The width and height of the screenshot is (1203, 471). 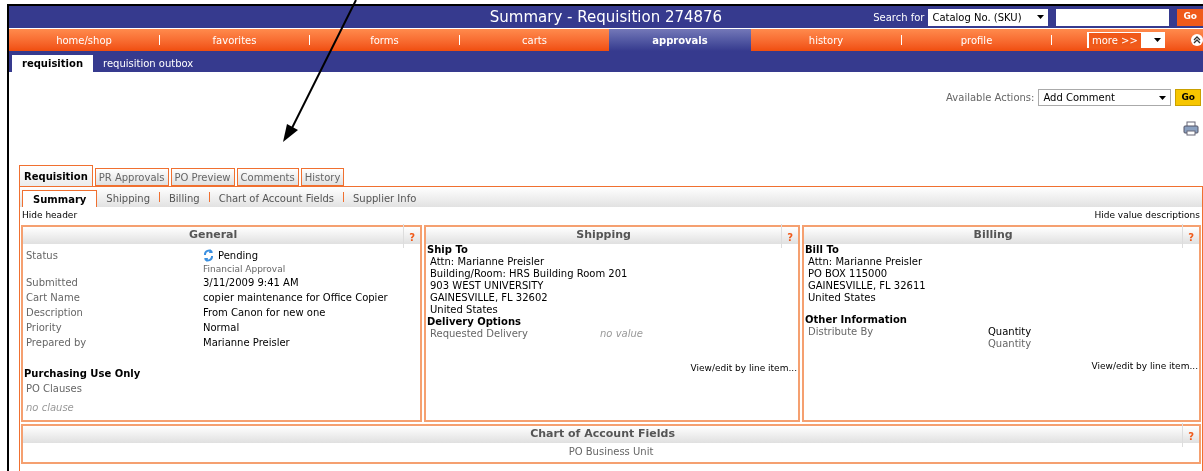 I want to click on search-type-select: Catalog No. (SKU), so click(x=988, y=17).